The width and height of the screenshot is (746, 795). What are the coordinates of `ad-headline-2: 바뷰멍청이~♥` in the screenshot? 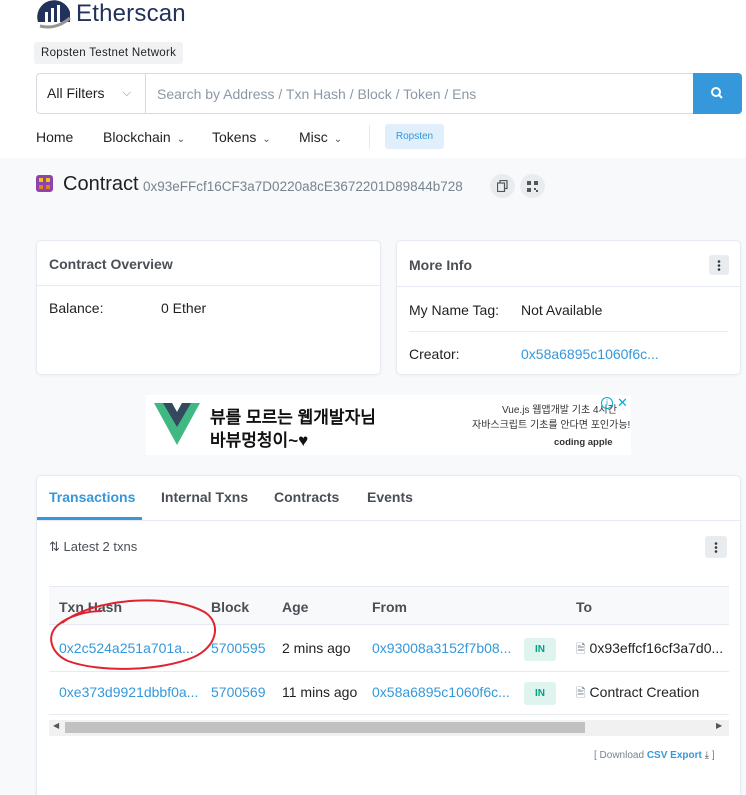 It's located at (259, 440).